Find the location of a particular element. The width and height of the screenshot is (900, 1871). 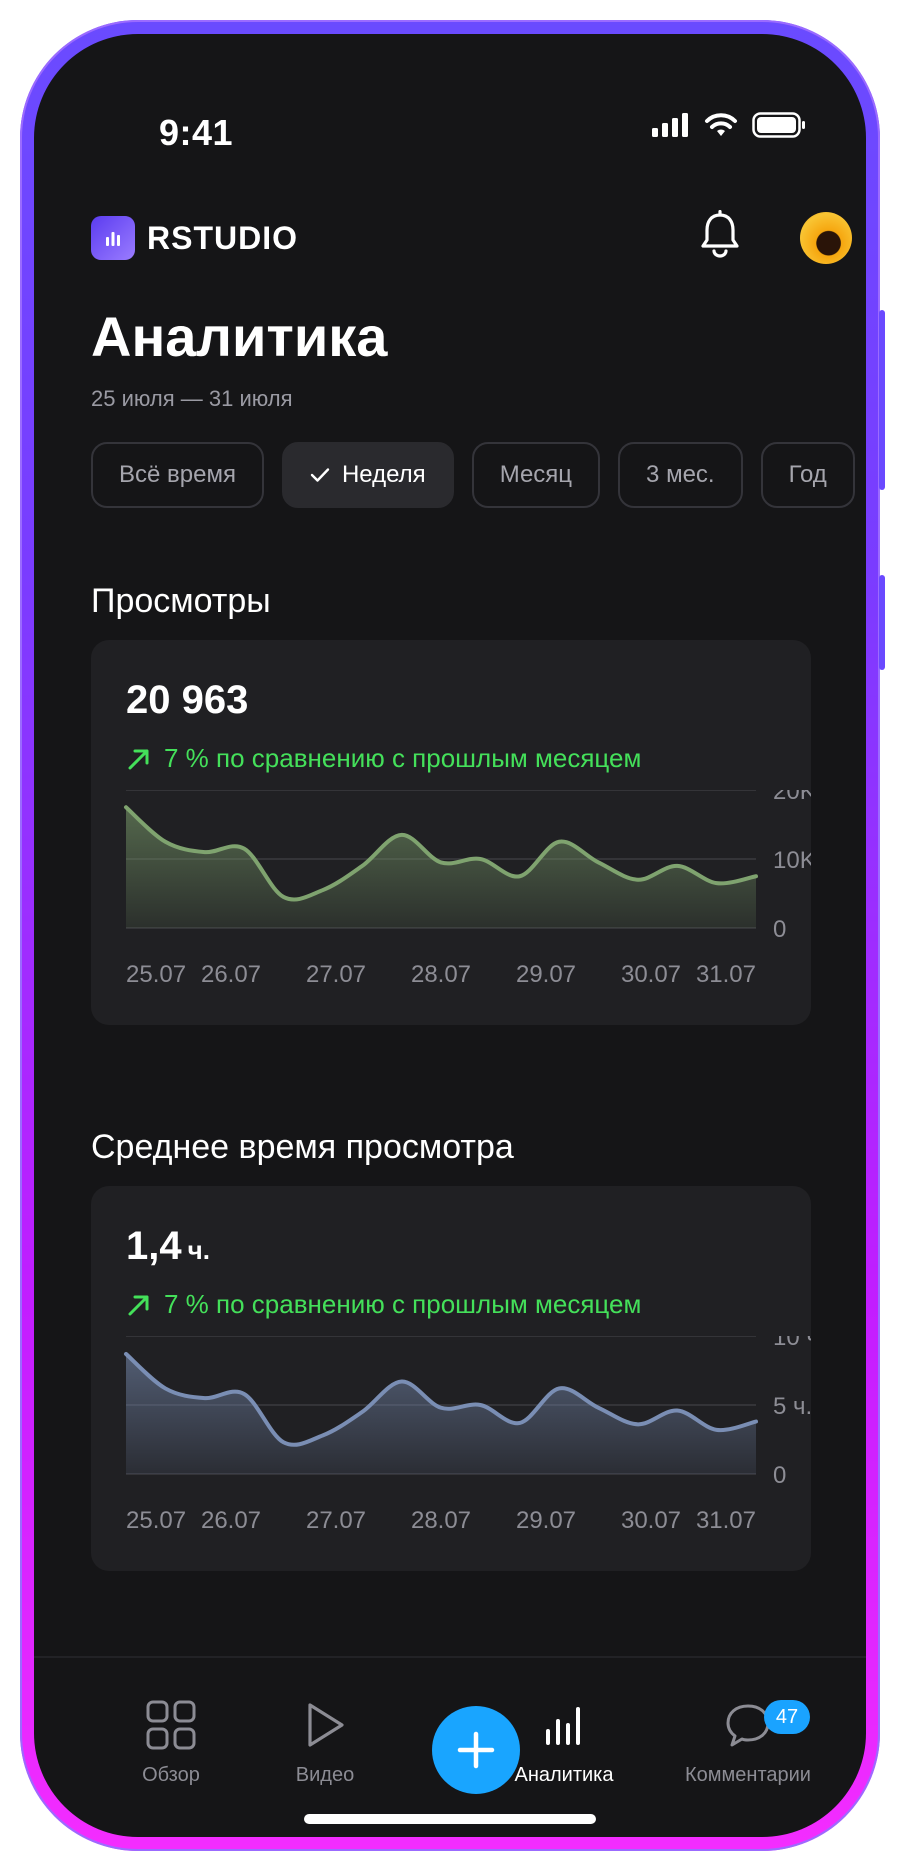

y-tick-label: 5 ч. is located at coordinates (792, 1406).